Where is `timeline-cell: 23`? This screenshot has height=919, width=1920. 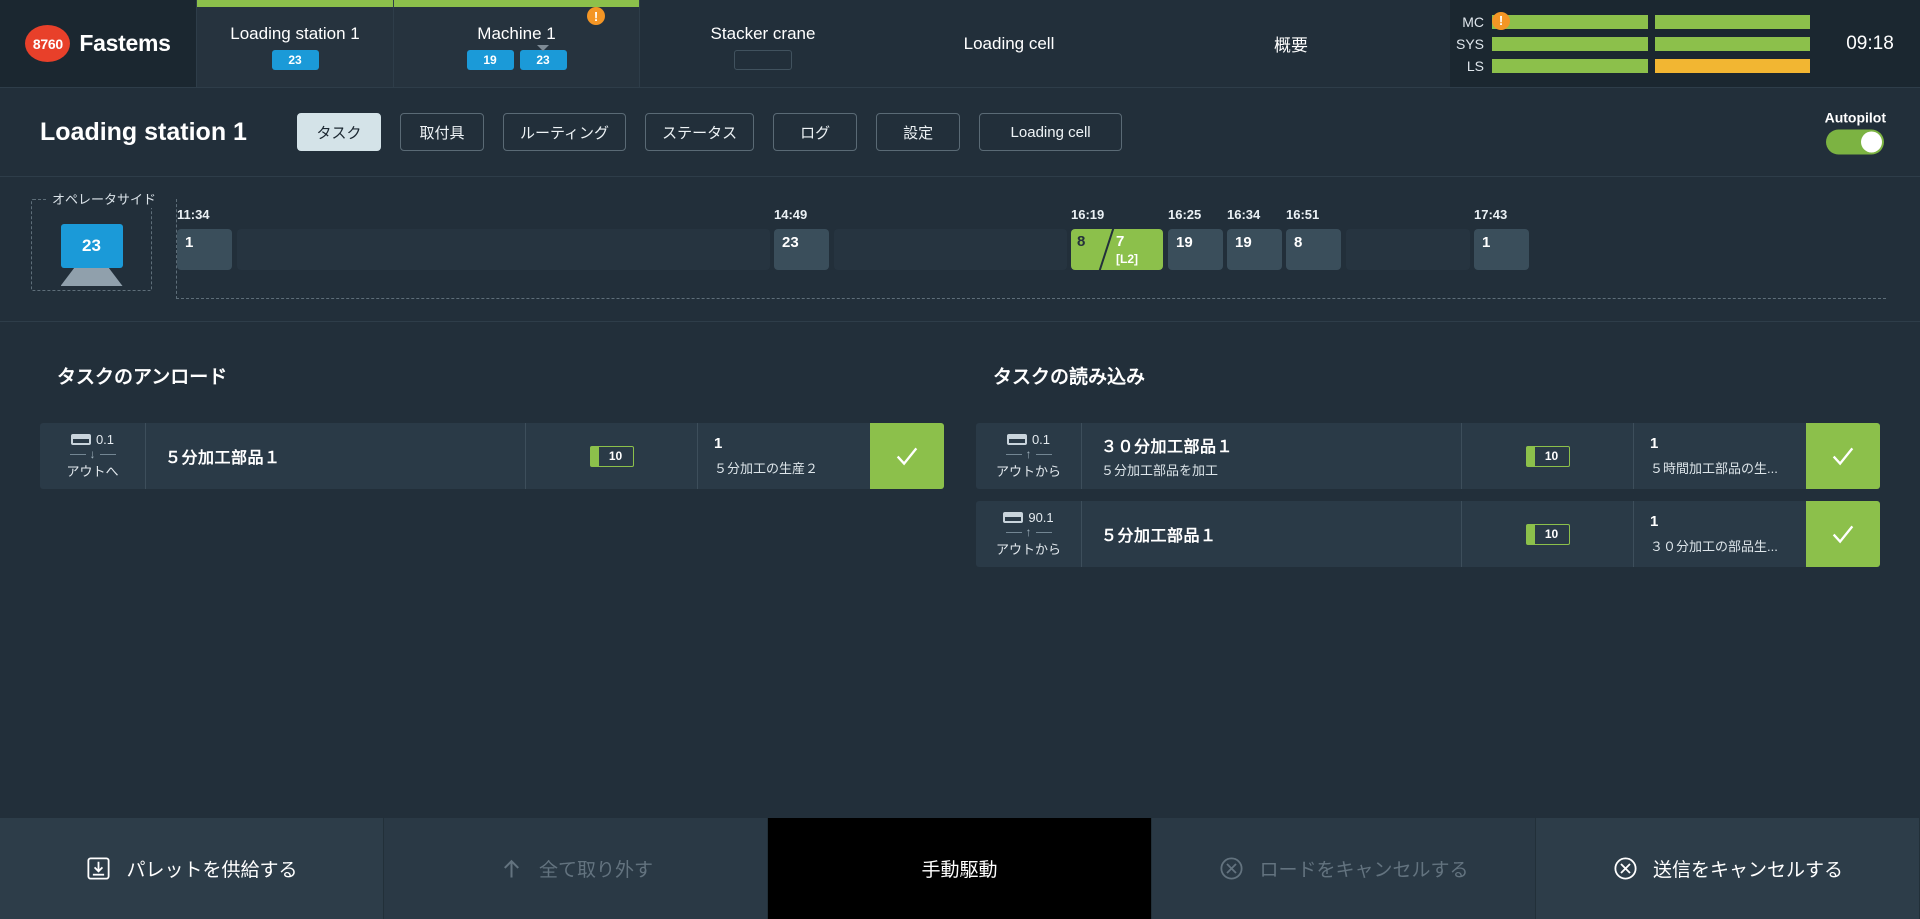
timeline-cell: 23 is located at coordinates (801, 249).